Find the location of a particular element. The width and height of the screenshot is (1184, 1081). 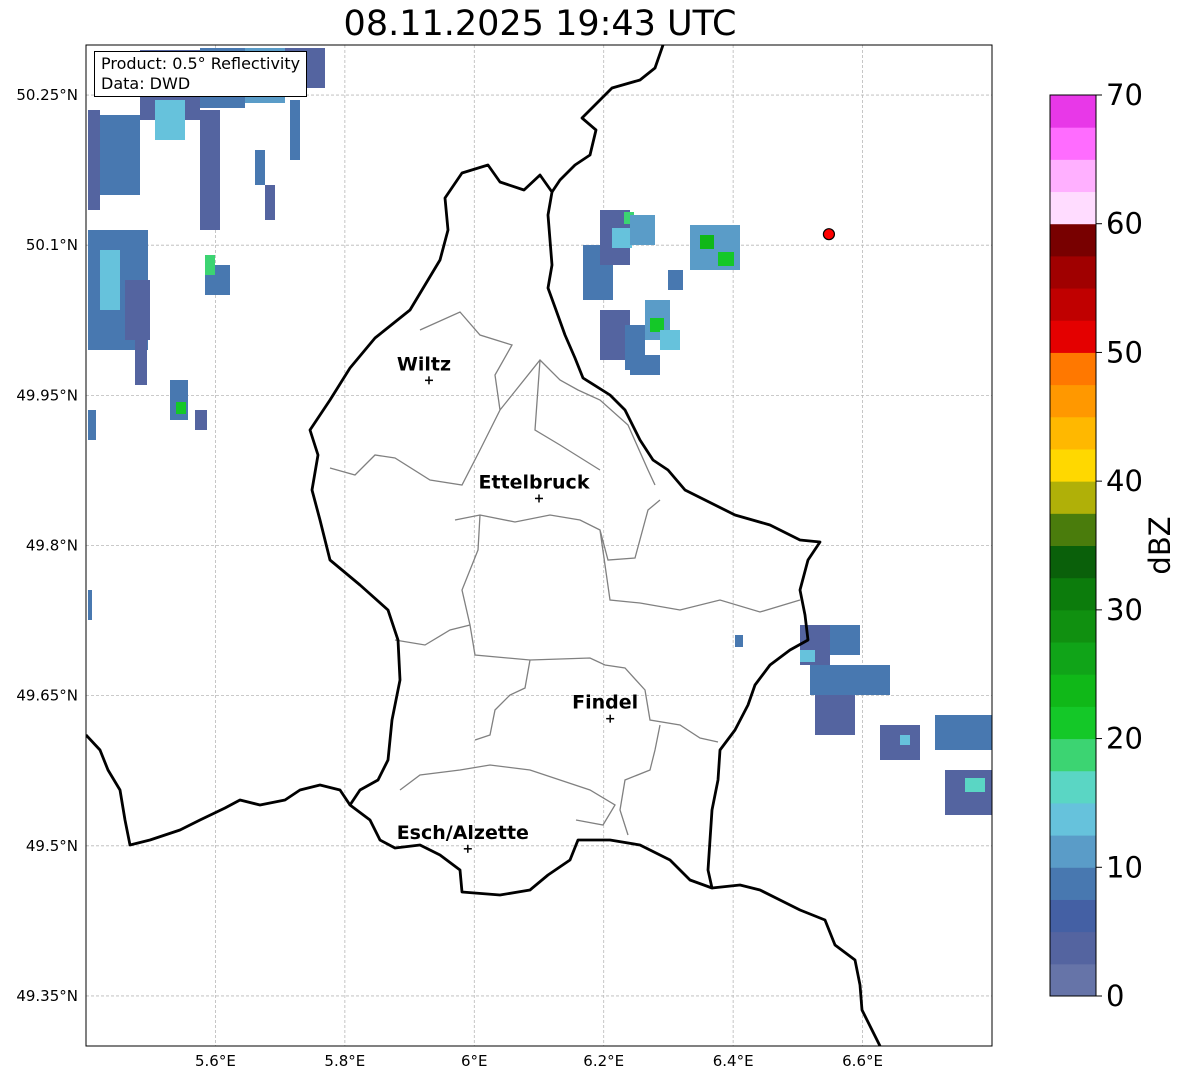

lat-tick-label: 49.95°N is located at coordinates (47, 395).